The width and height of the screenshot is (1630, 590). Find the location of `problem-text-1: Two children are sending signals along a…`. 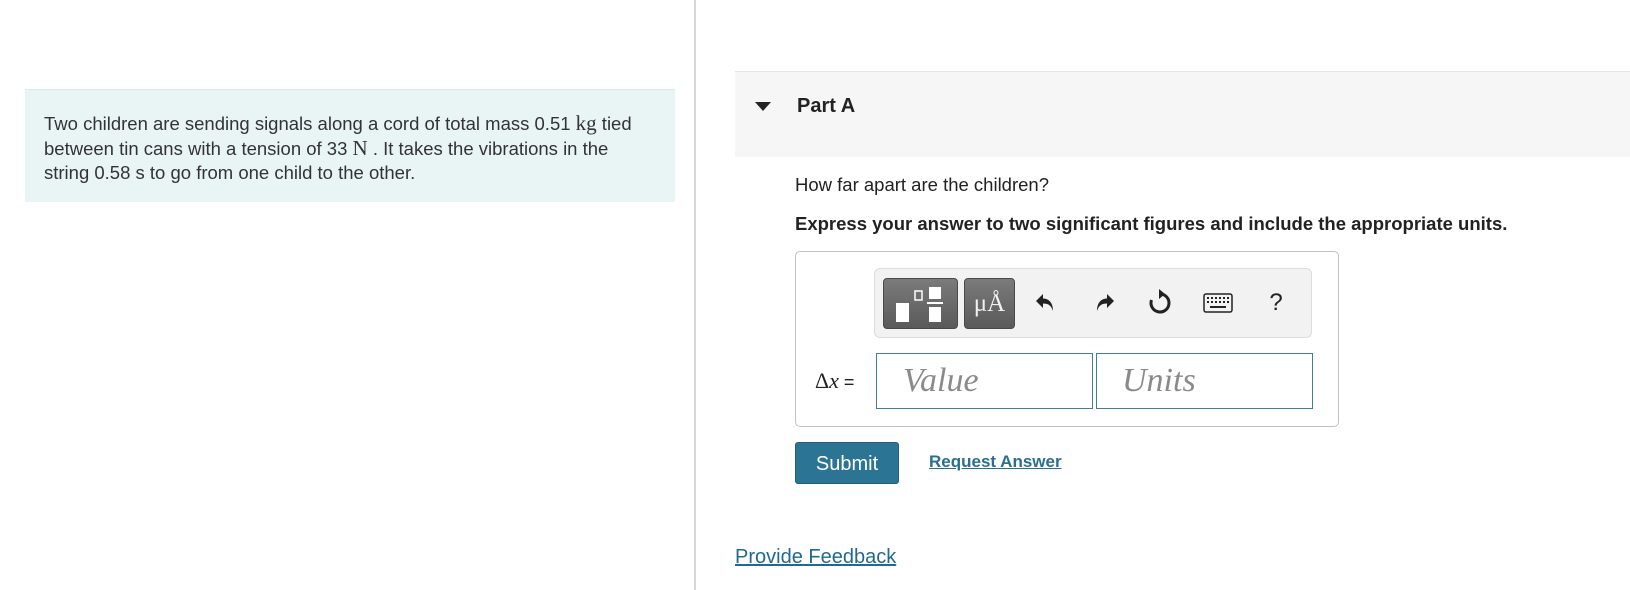

problem-text-1: Two children are sending signals along a… is located at coordinates (310, 123).